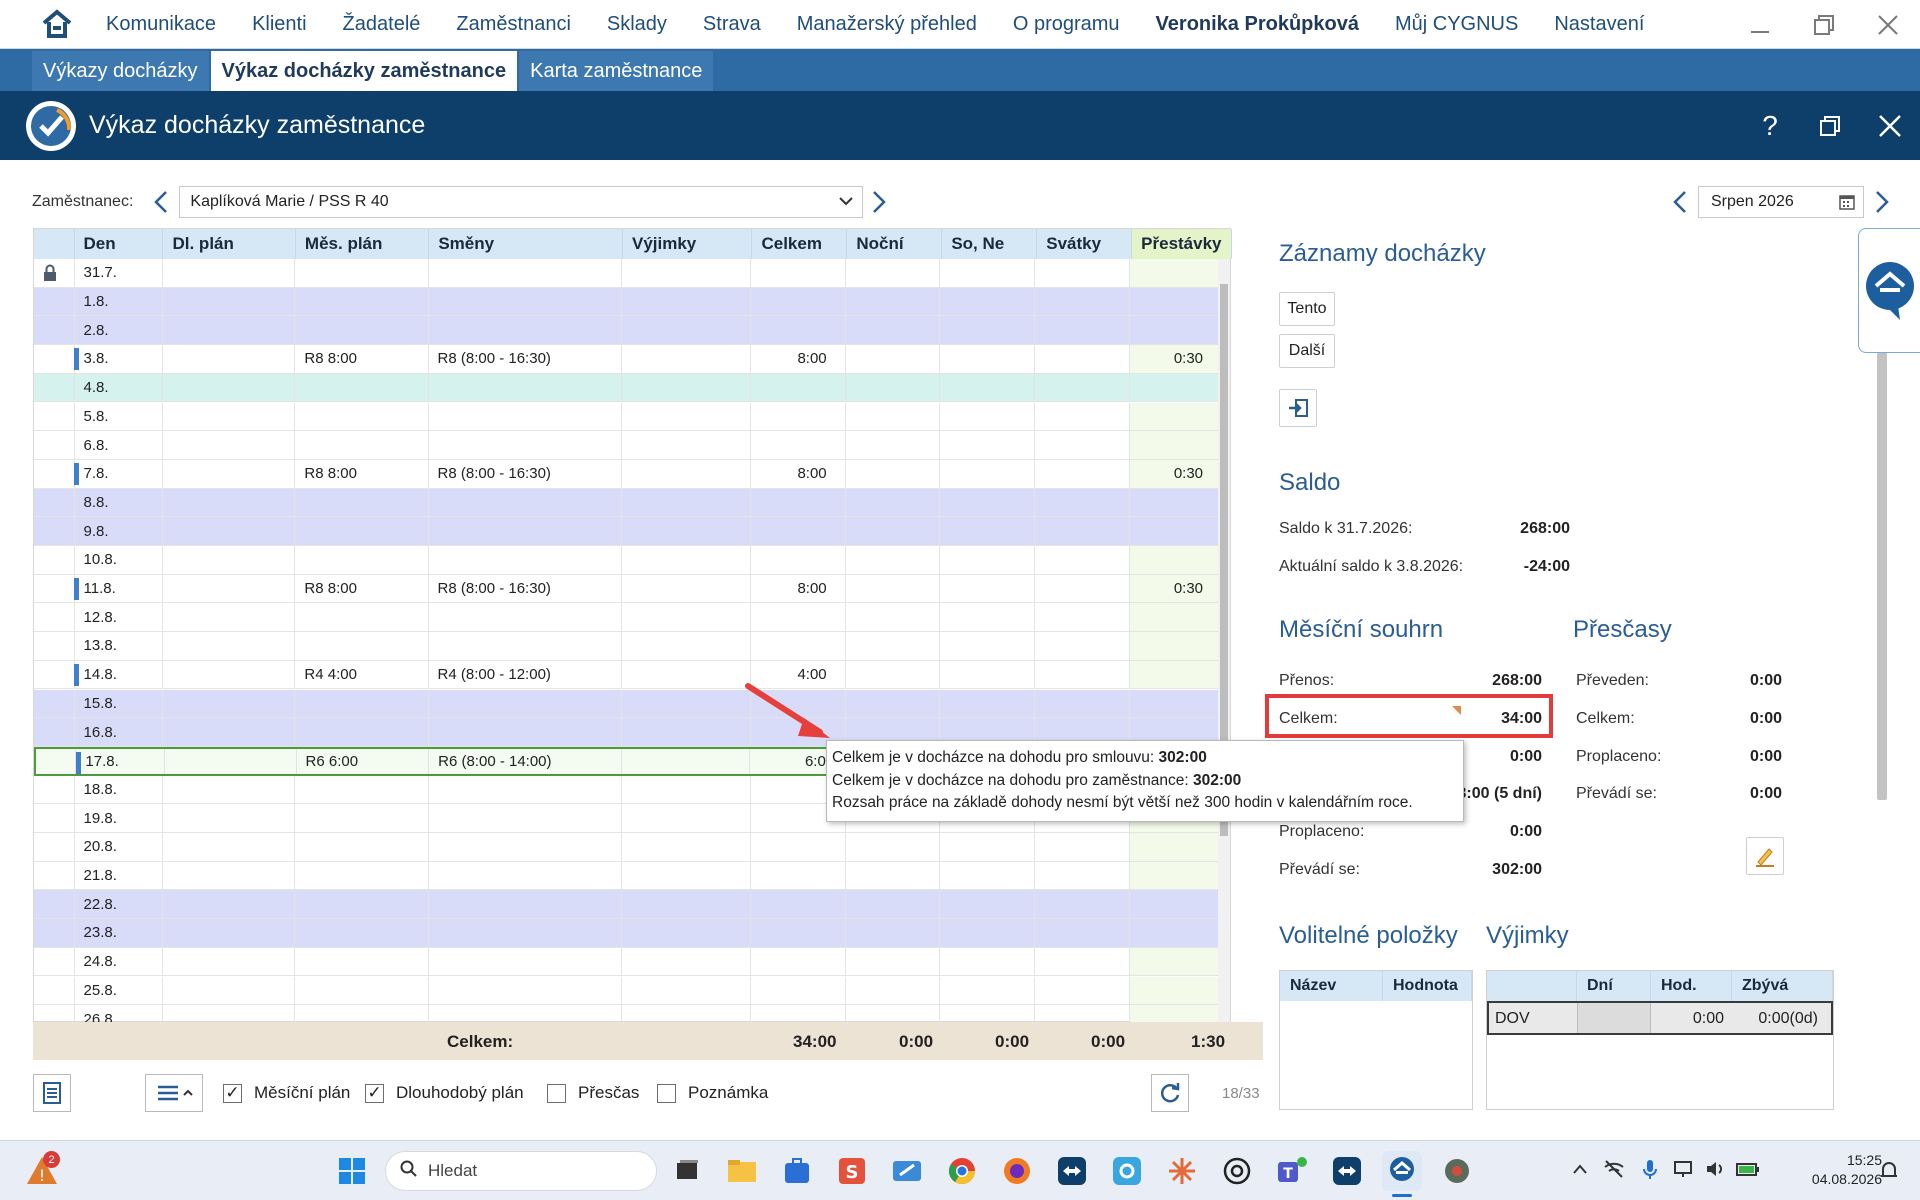 This screenshot has height=1200, width=1920. I want to click on cell-den: 18.8., so click(119, 789).